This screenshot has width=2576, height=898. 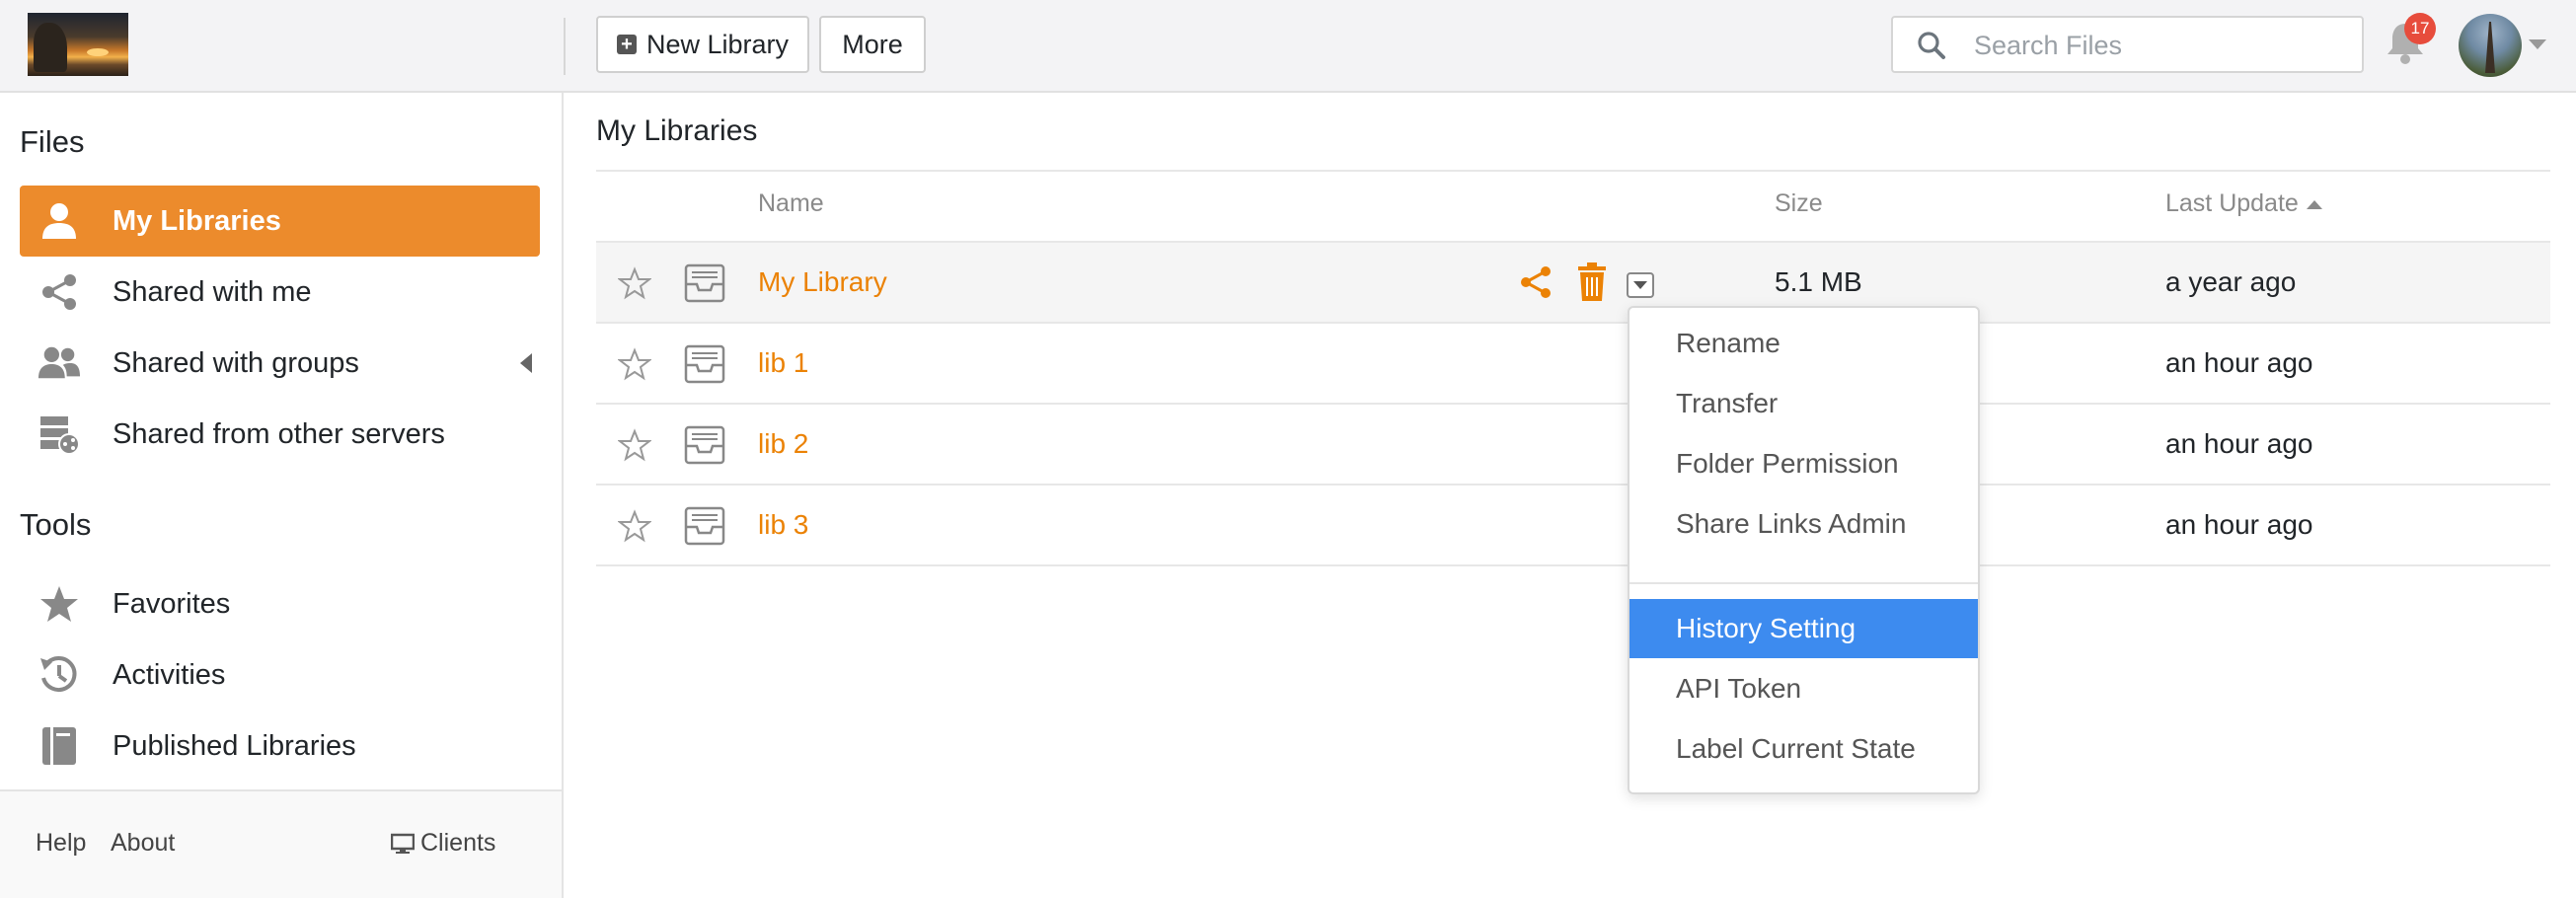 I want to click on library-name-link: lib 1, so click(x=783, y=363).